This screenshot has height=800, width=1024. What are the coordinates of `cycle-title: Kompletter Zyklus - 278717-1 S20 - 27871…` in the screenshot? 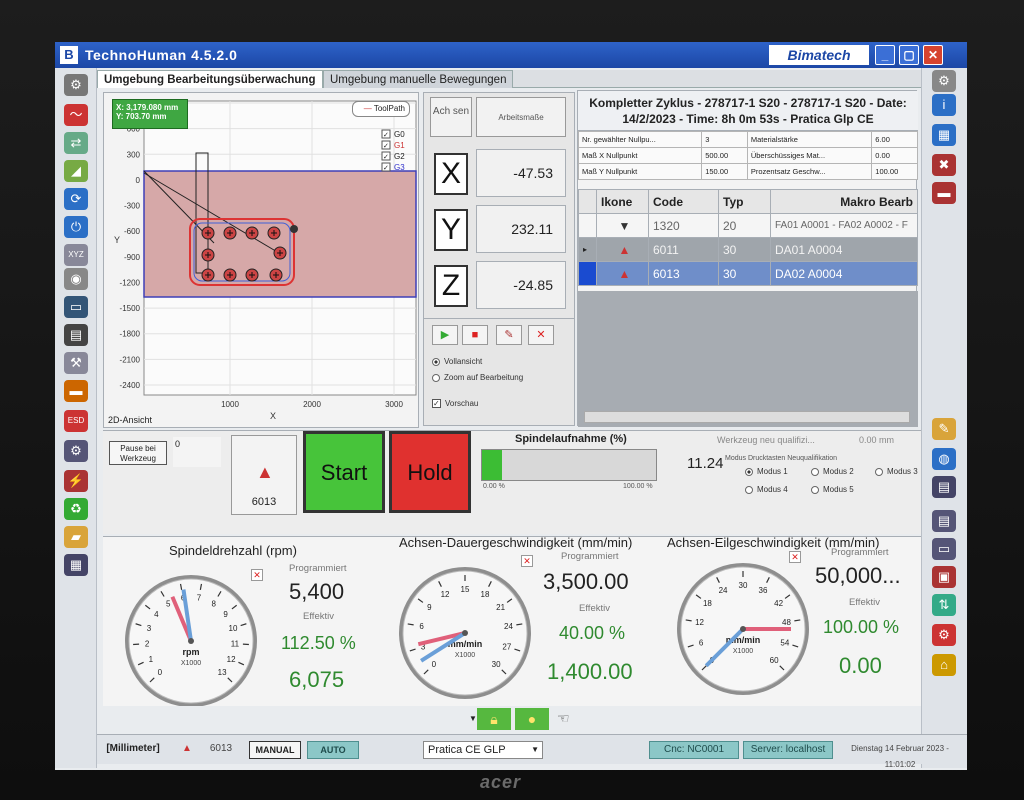 It's located at (748, 111).